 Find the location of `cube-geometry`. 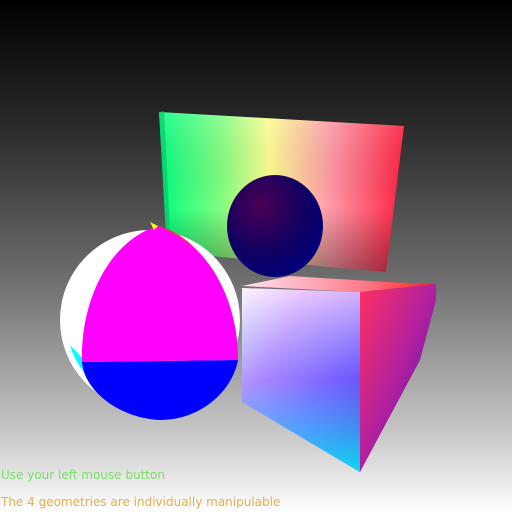

cube-geometry is located at coordinates (339, 374).